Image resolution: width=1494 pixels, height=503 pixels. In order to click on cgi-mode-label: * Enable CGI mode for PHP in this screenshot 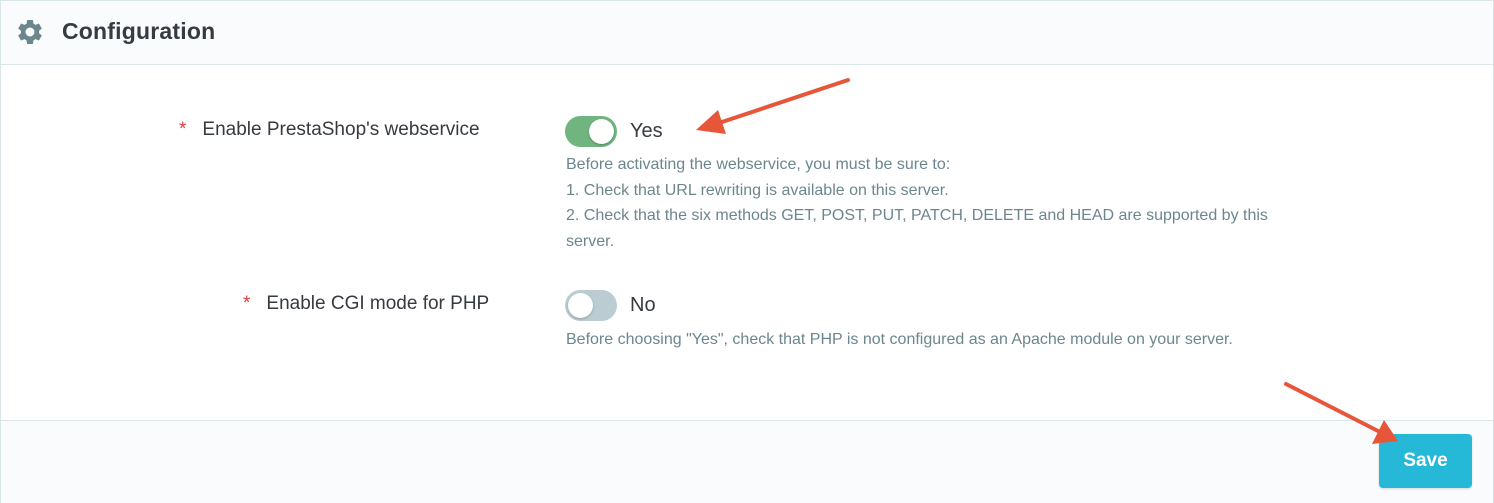, I will do `click(366, 304)`.